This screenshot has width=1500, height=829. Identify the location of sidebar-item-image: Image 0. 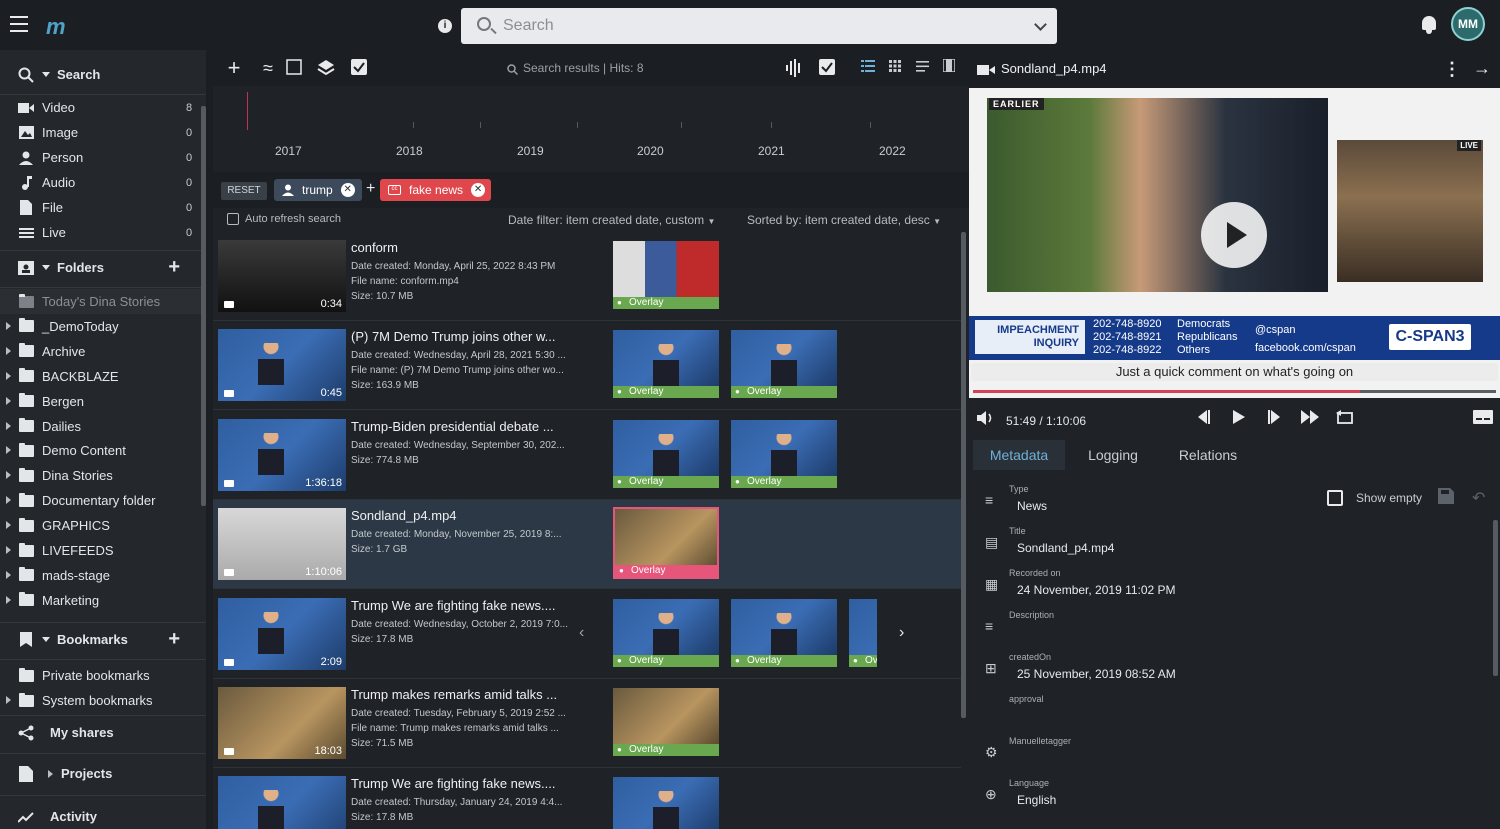
(103, 132).